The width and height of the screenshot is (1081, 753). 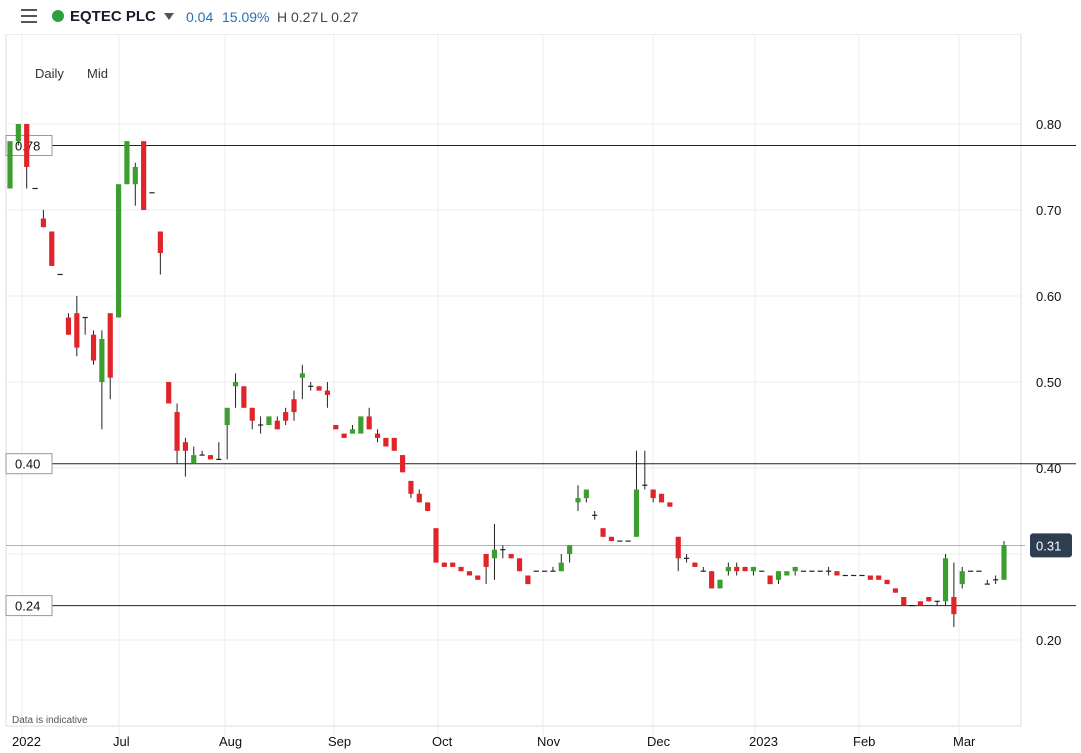 I want to click on mid-button: Mid, so click(x=97, y=73).